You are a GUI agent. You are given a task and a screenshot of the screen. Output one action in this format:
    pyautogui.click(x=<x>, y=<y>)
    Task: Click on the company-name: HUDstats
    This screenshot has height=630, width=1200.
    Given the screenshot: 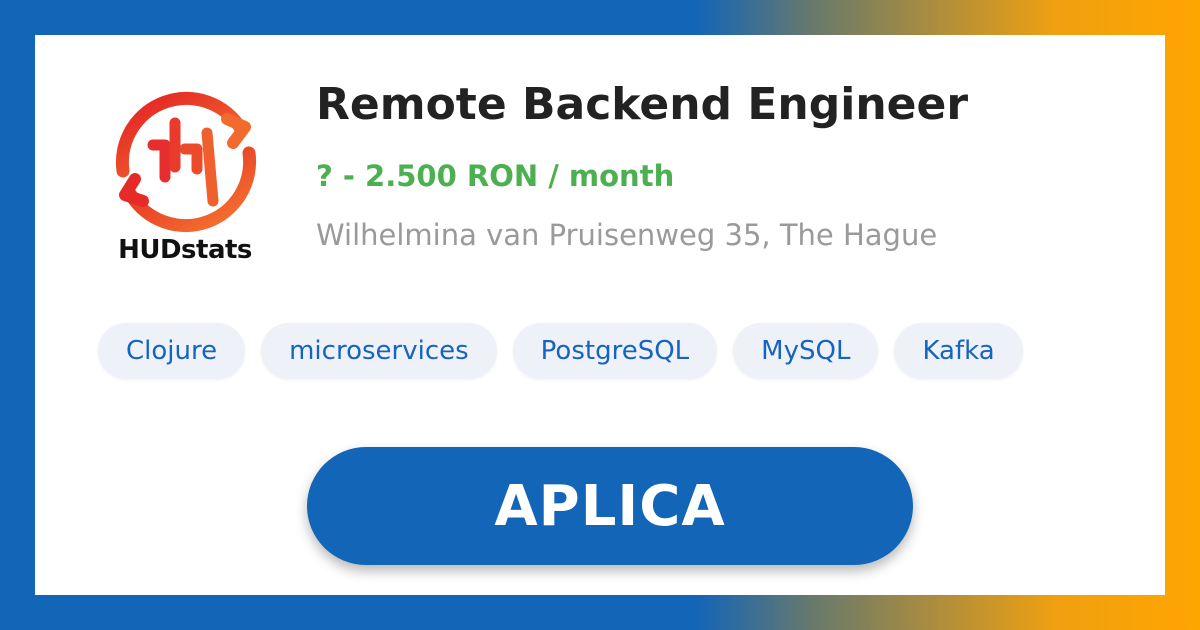 What is the action you would take?
    pyautogui.click(x=185, y=250)
    